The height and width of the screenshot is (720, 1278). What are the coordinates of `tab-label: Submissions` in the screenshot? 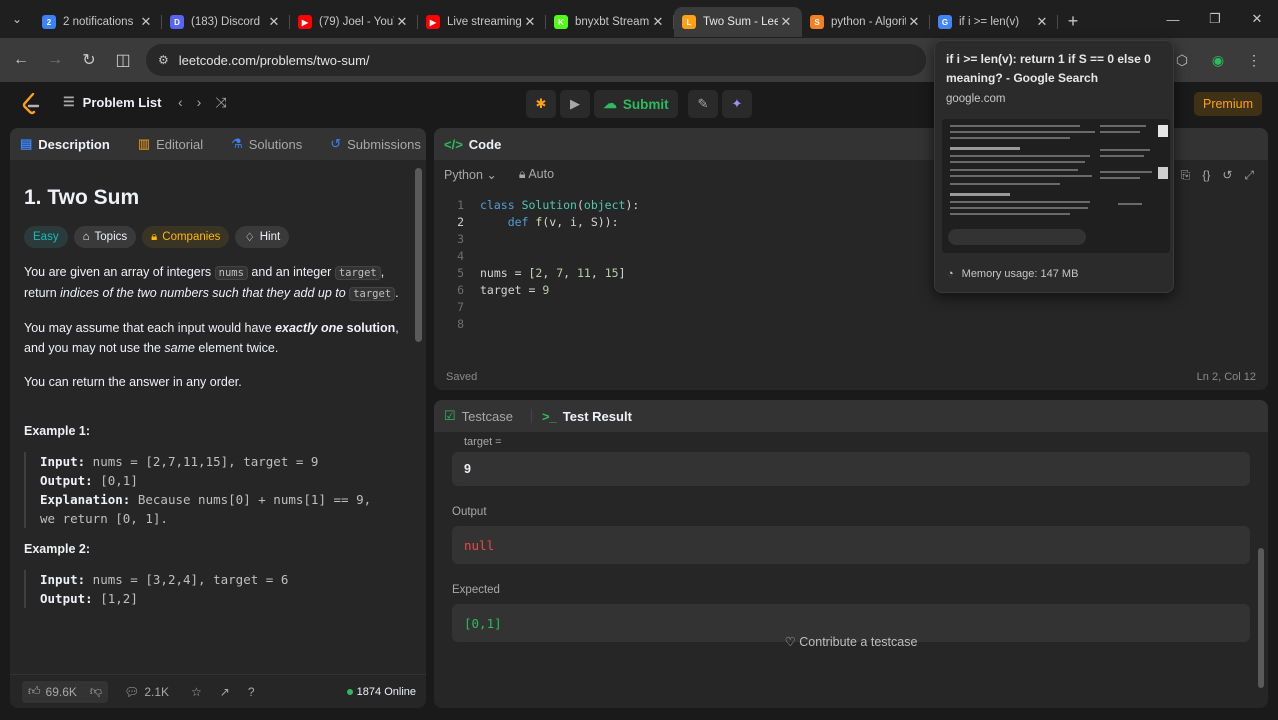 It's located at (384, 144).